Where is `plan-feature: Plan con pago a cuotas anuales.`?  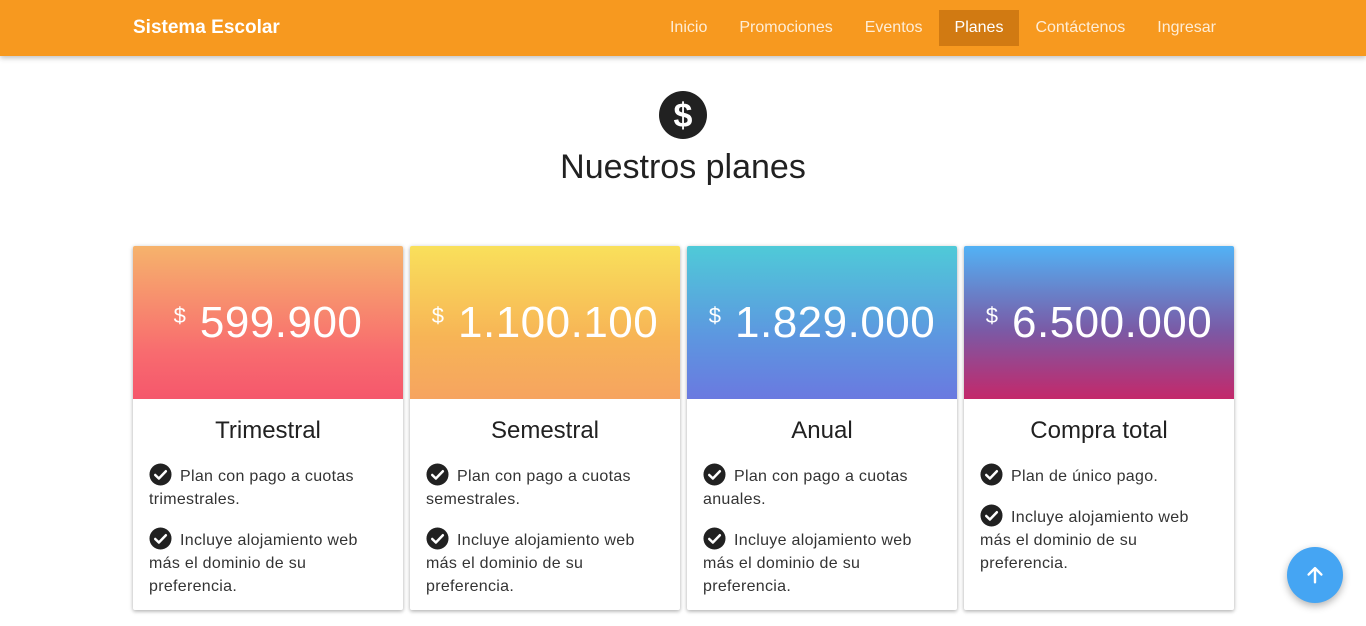
plan-feature: Plan con pago a cuotas anuales. is located at coordinates (822, 487).